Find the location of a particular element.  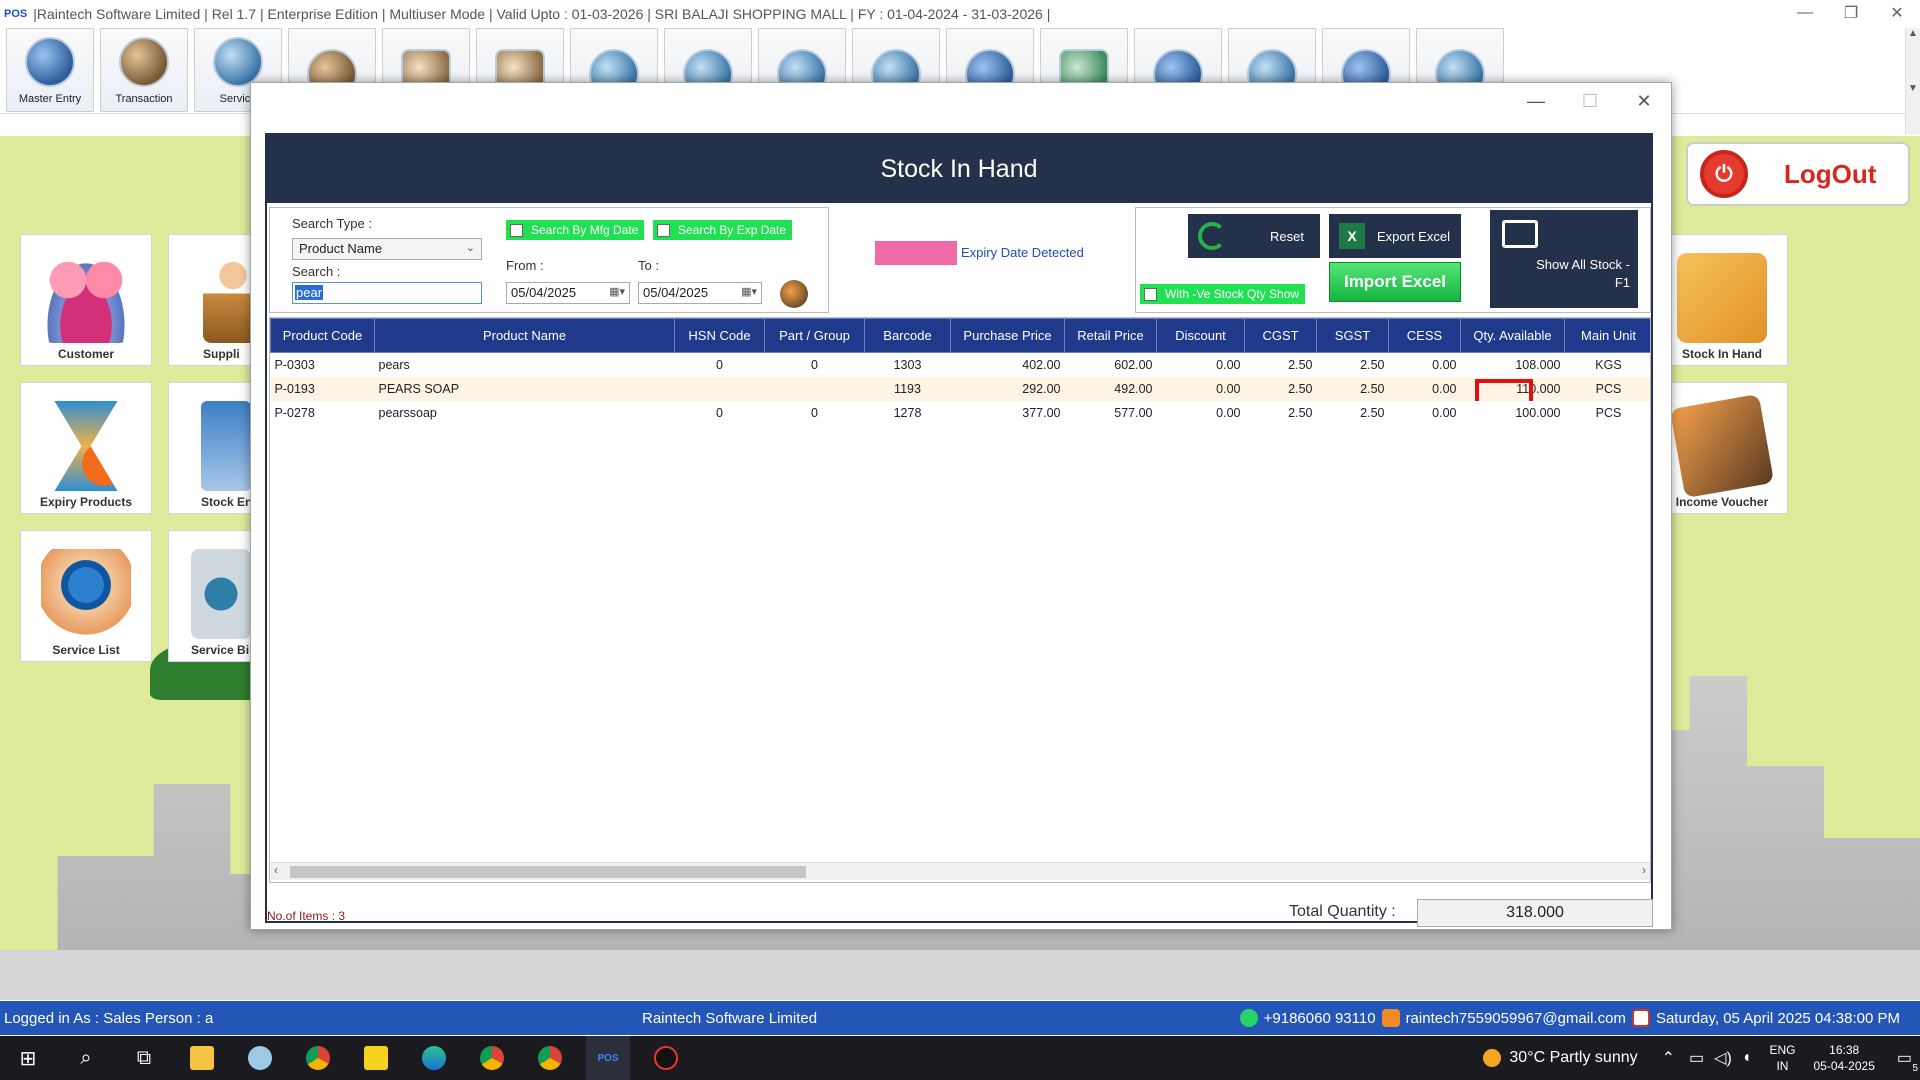

transaction-label: Transaction is located at coordinates (144, 99).